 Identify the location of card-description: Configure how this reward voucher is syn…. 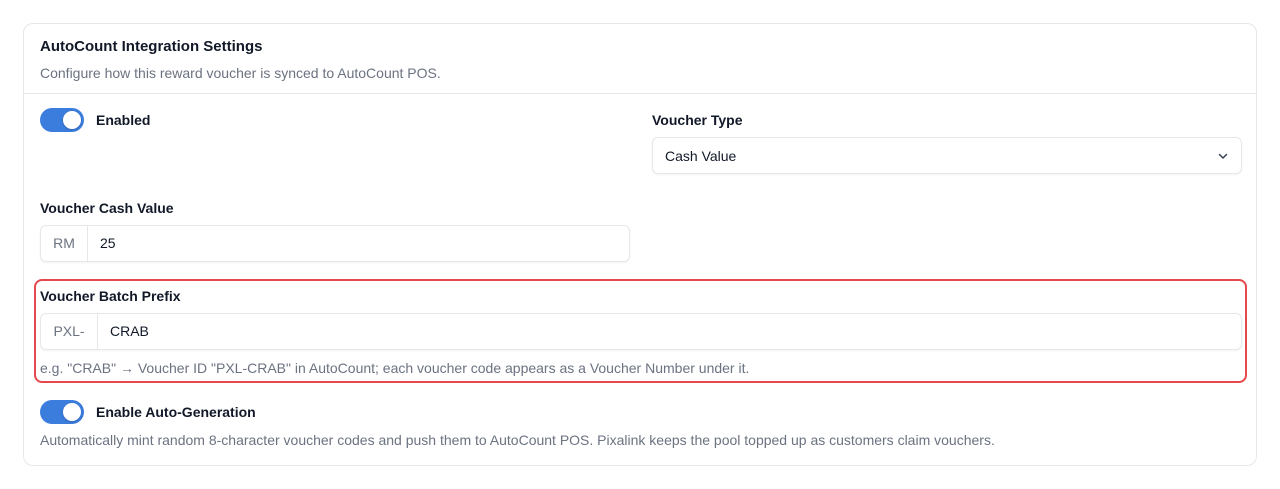
(240, 73).